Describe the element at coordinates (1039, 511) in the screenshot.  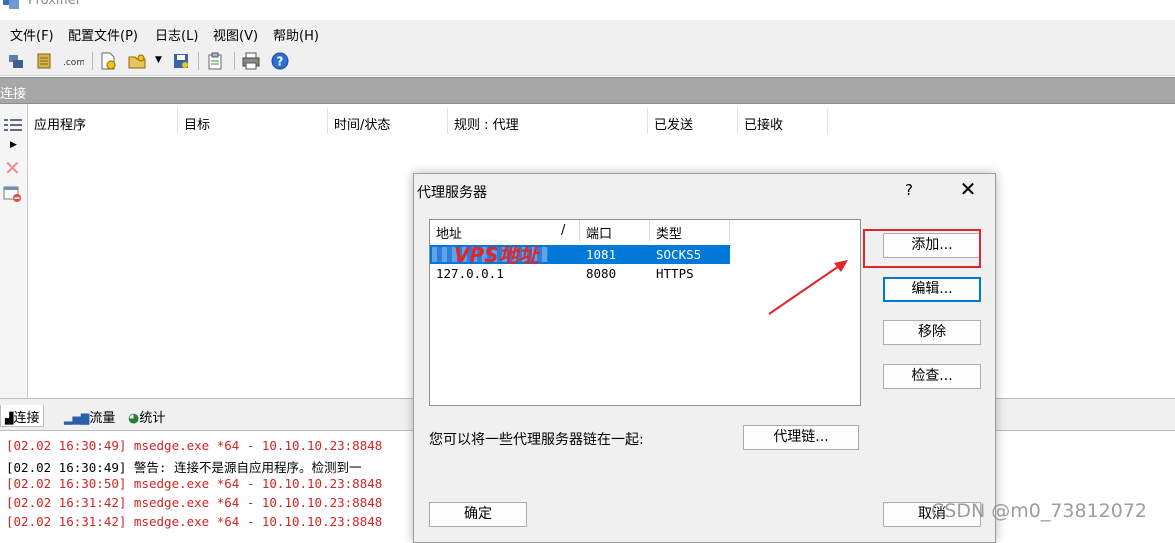
I see `watermark: CSDN @m0_73812072` at that location.